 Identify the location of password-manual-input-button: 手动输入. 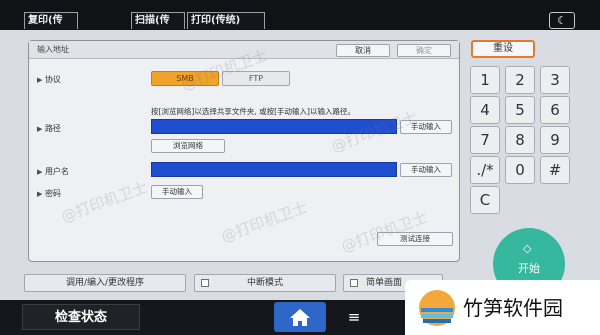
(177, 192).